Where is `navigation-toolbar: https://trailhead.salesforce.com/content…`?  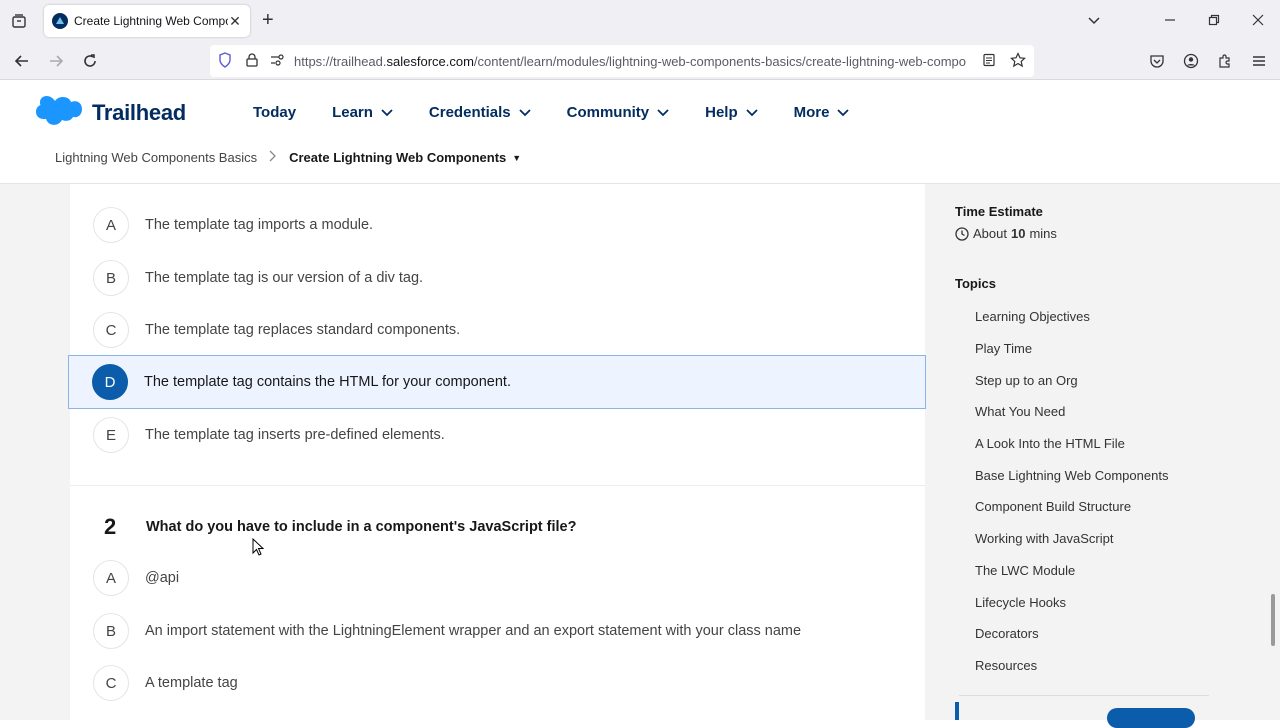
navigation-toolbar: https://trailhead.salesforce.com/content… is located at coordinates (640, 61).